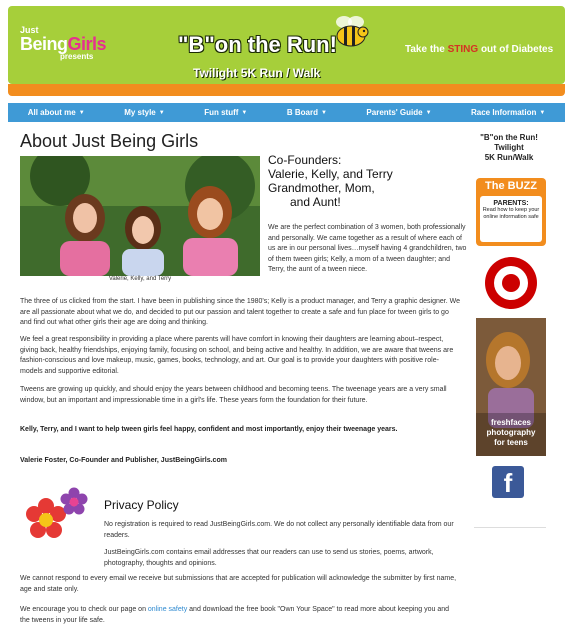  I want to click on freshfaces-line1: freshfaces, so click(511, 422).